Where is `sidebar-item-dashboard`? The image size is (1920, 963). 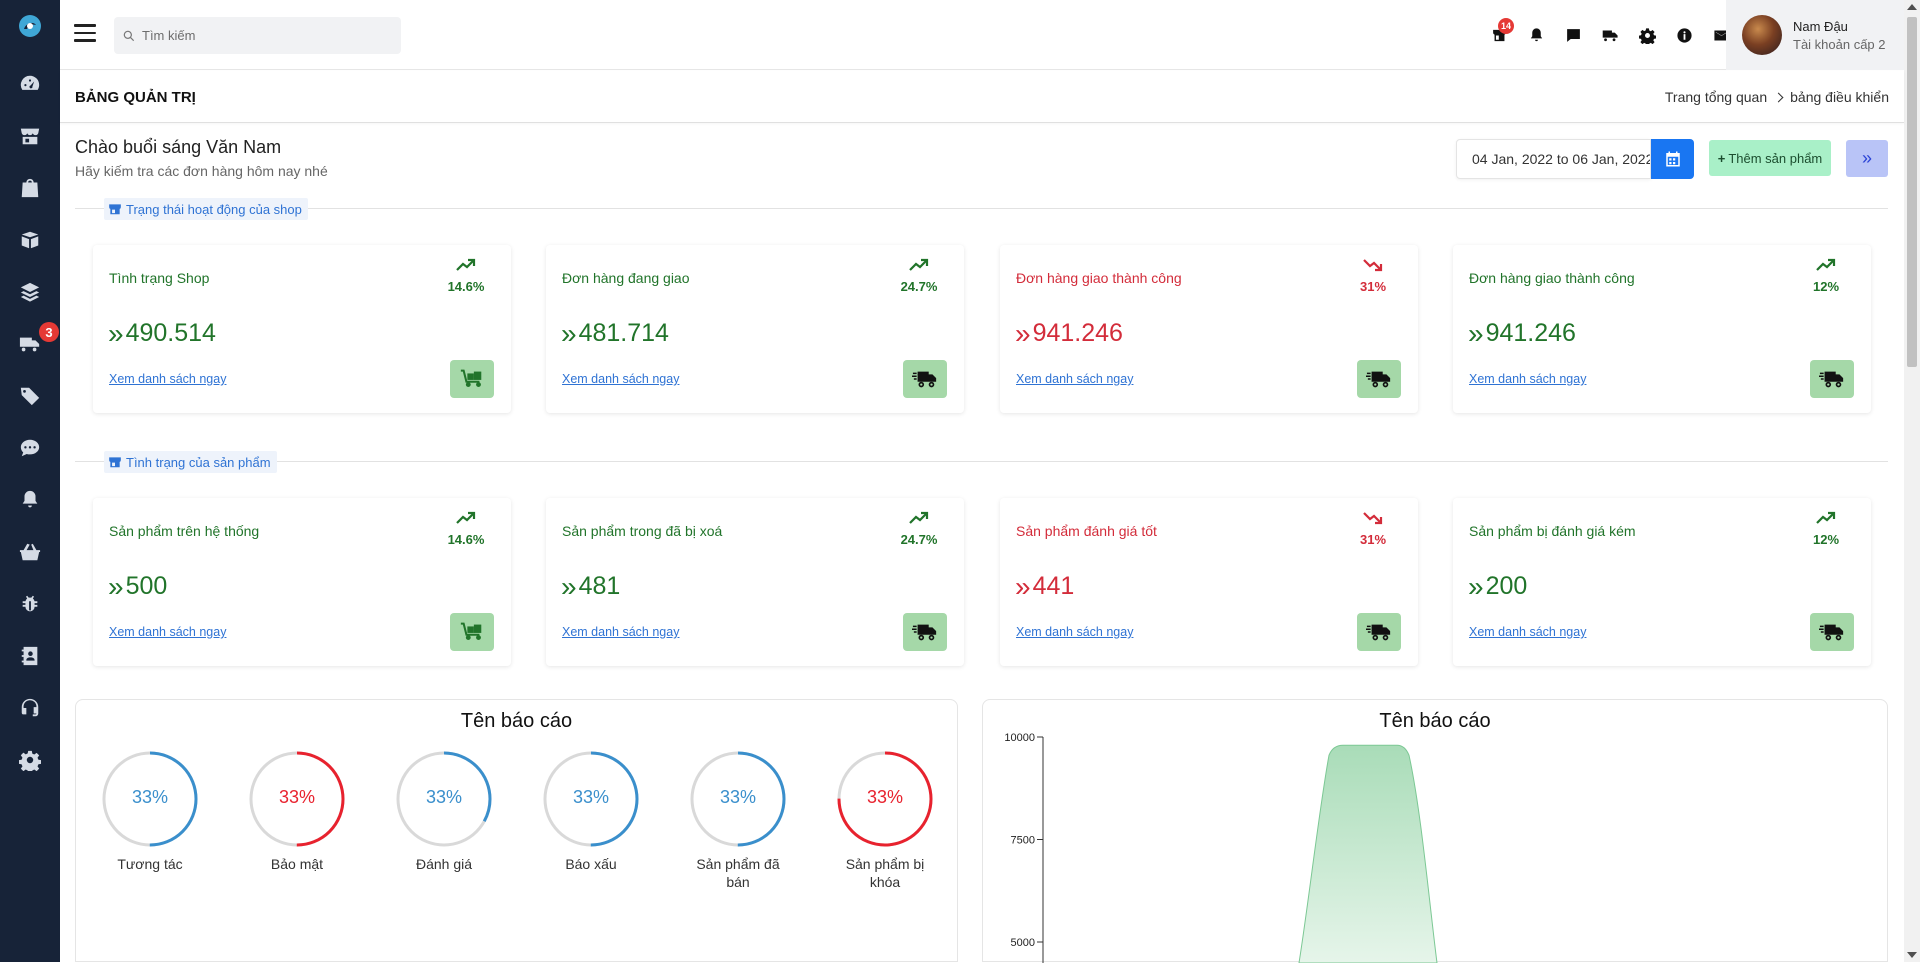 sidebar-item-dashboard is located at coordinates (30, 84).